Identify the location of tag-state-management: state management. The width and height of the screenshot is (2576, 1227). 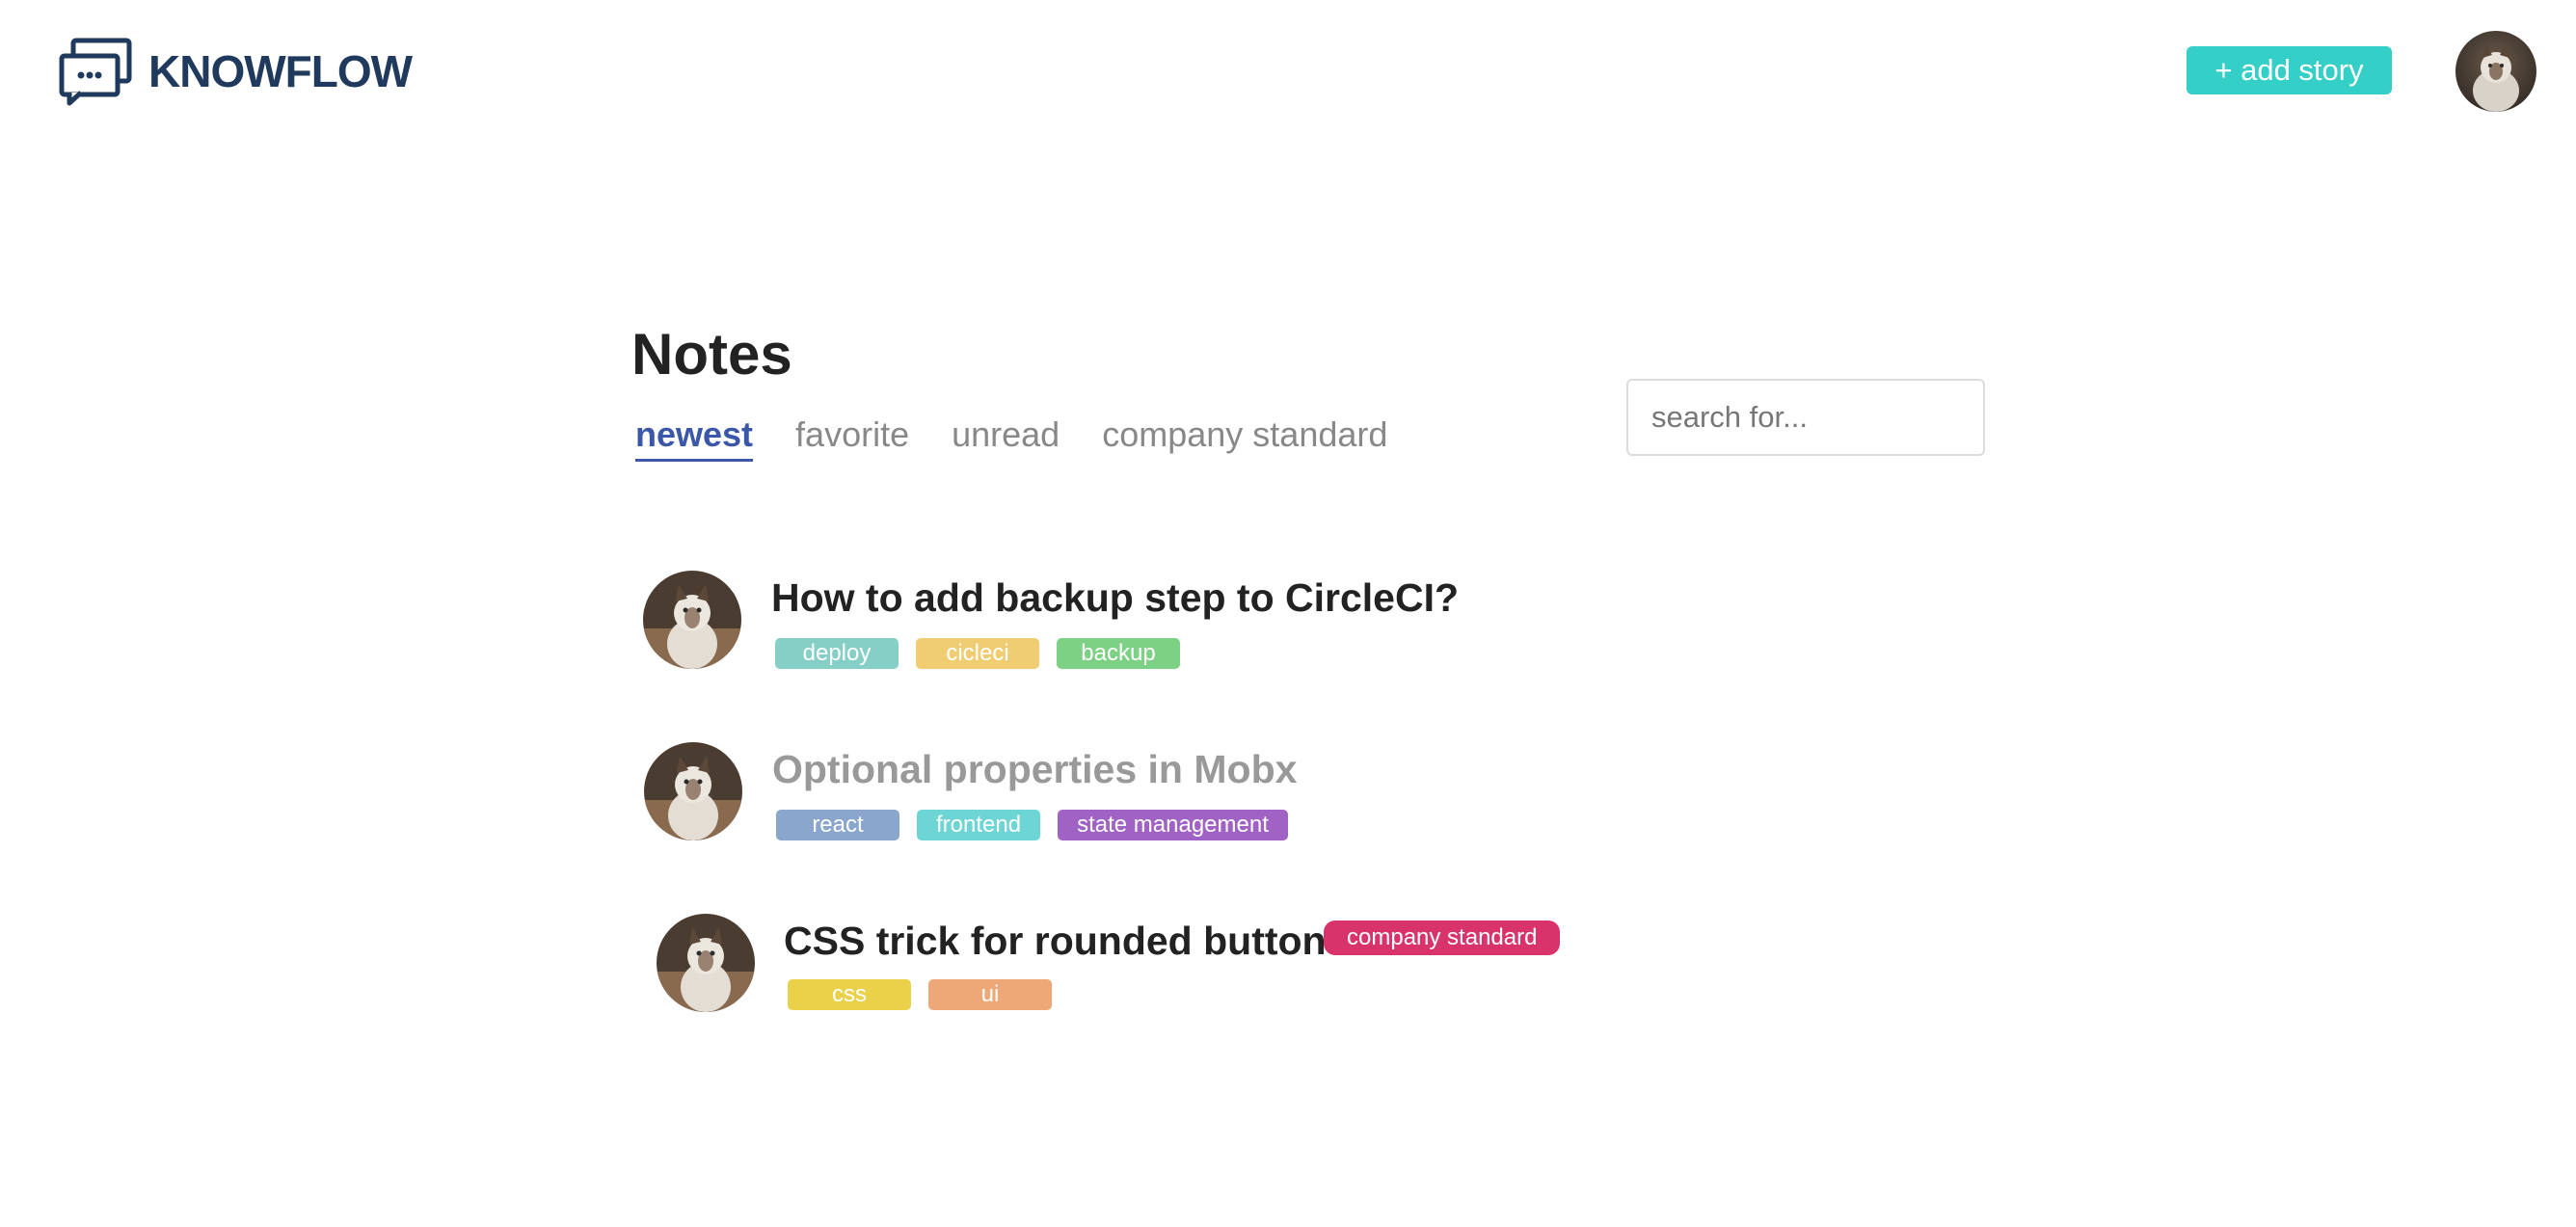
(1173, 825).